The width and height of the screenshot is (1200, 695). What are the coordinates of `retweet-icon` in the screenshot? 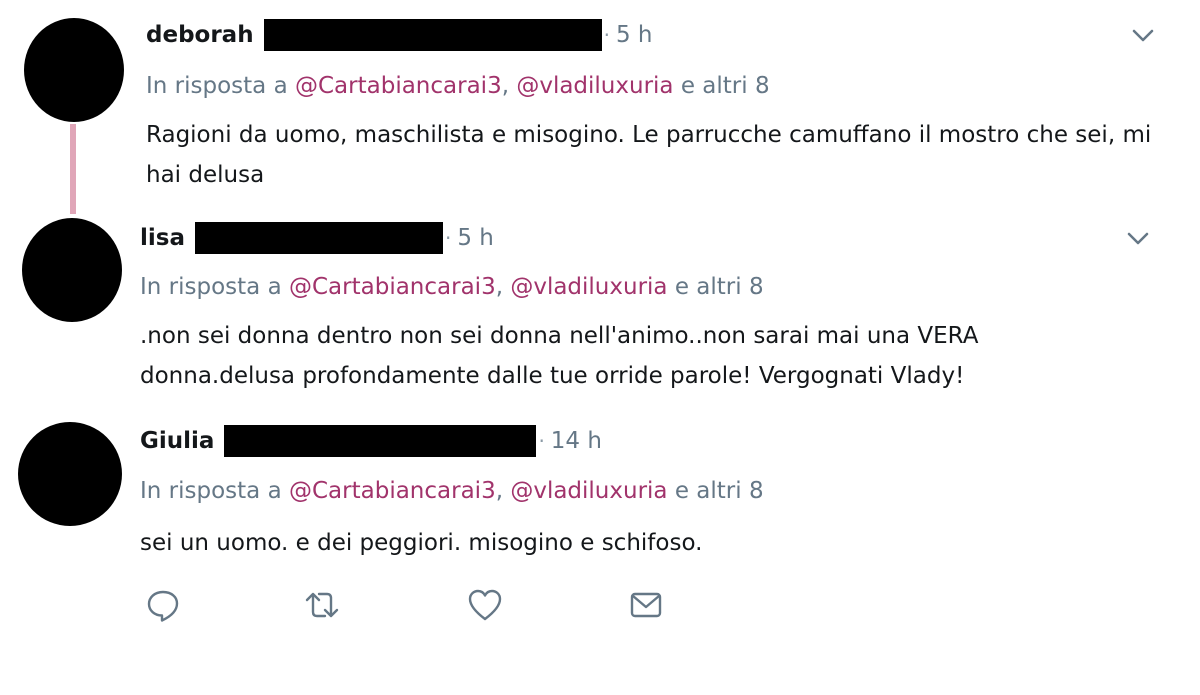 It's located at (322, 605).